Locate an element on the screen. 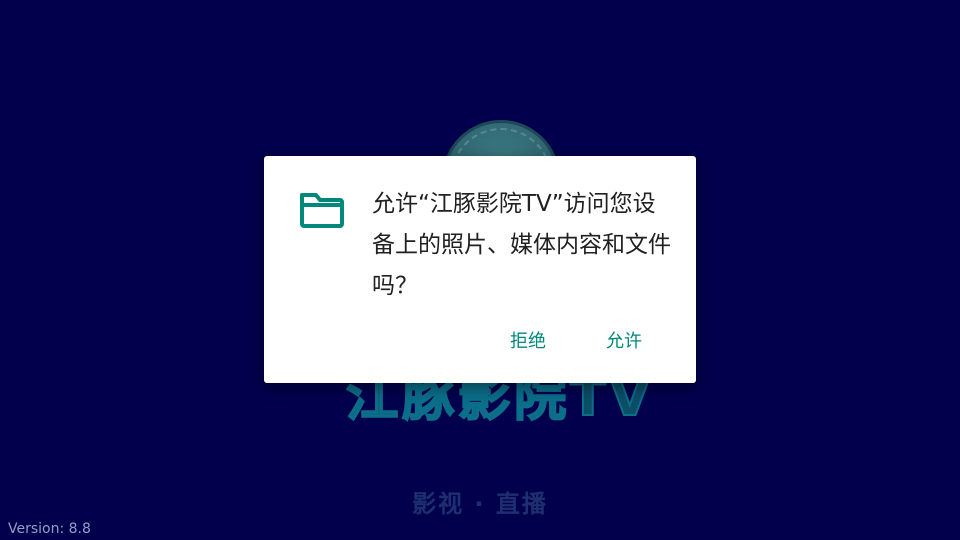 This screenshot has width=960, height=540. allow-button: 允许 is located at coordinates (624, 342).